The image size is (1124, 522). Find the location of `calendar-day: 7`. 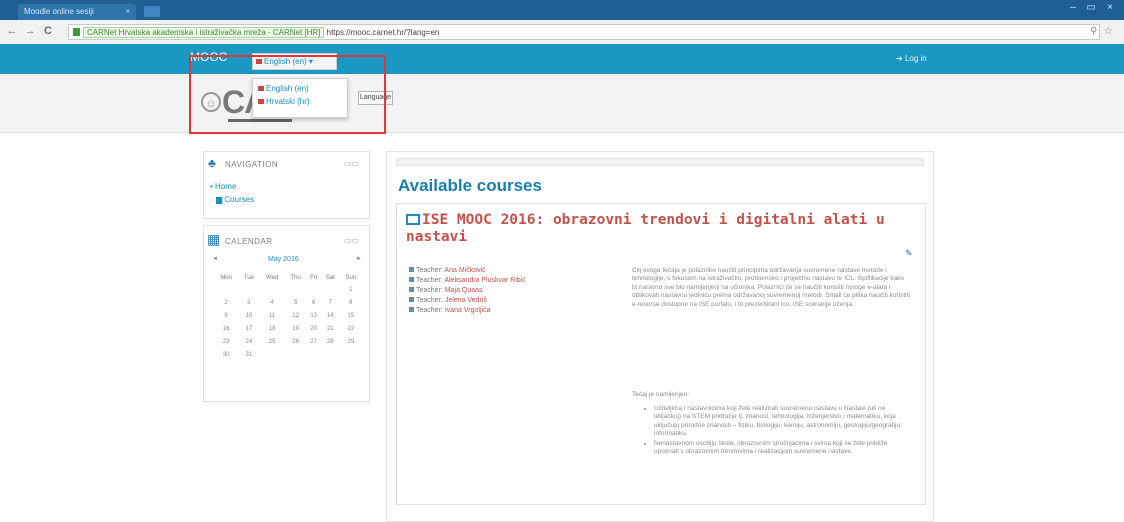

calendar-day: 7 is located at coordinates (330, 302).